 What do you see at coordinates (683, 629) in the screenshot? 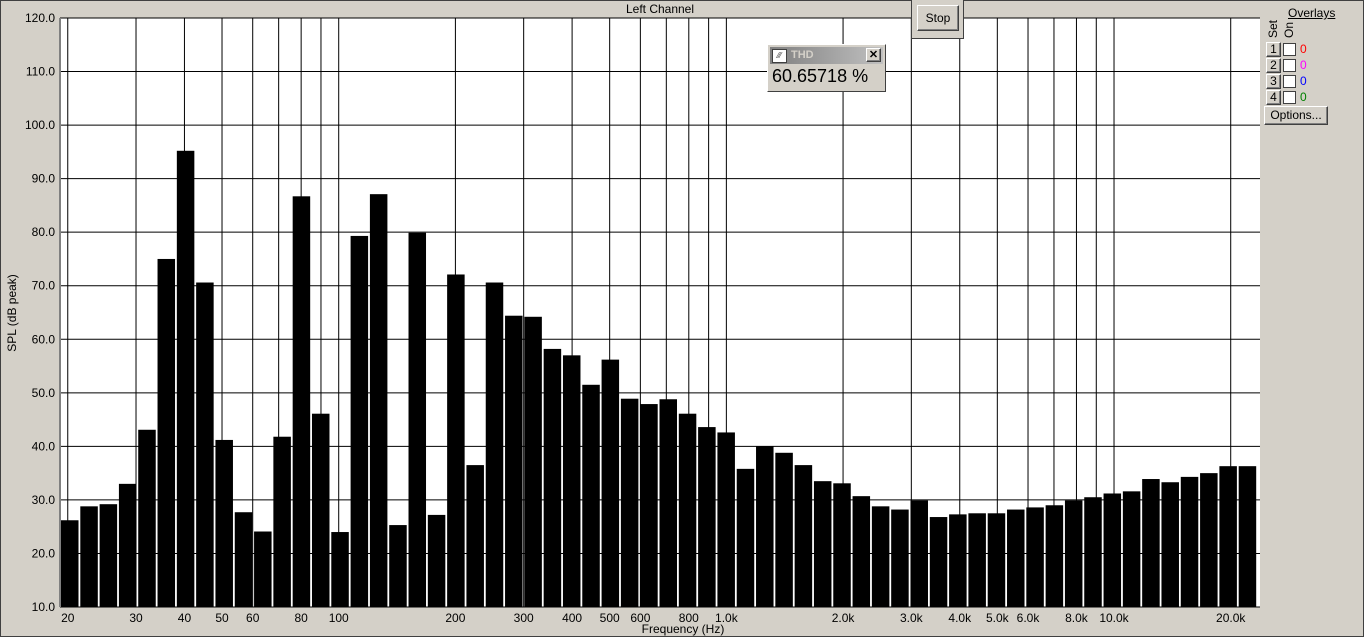
I see `x-axis-title: Frequency (Hz)` at bounding box center [683, 629].